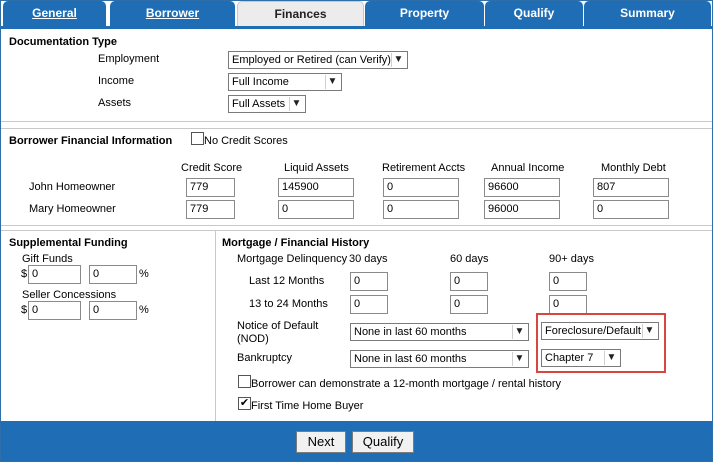  I want to click on m13-24-30-input: 0, so click(369, 304).